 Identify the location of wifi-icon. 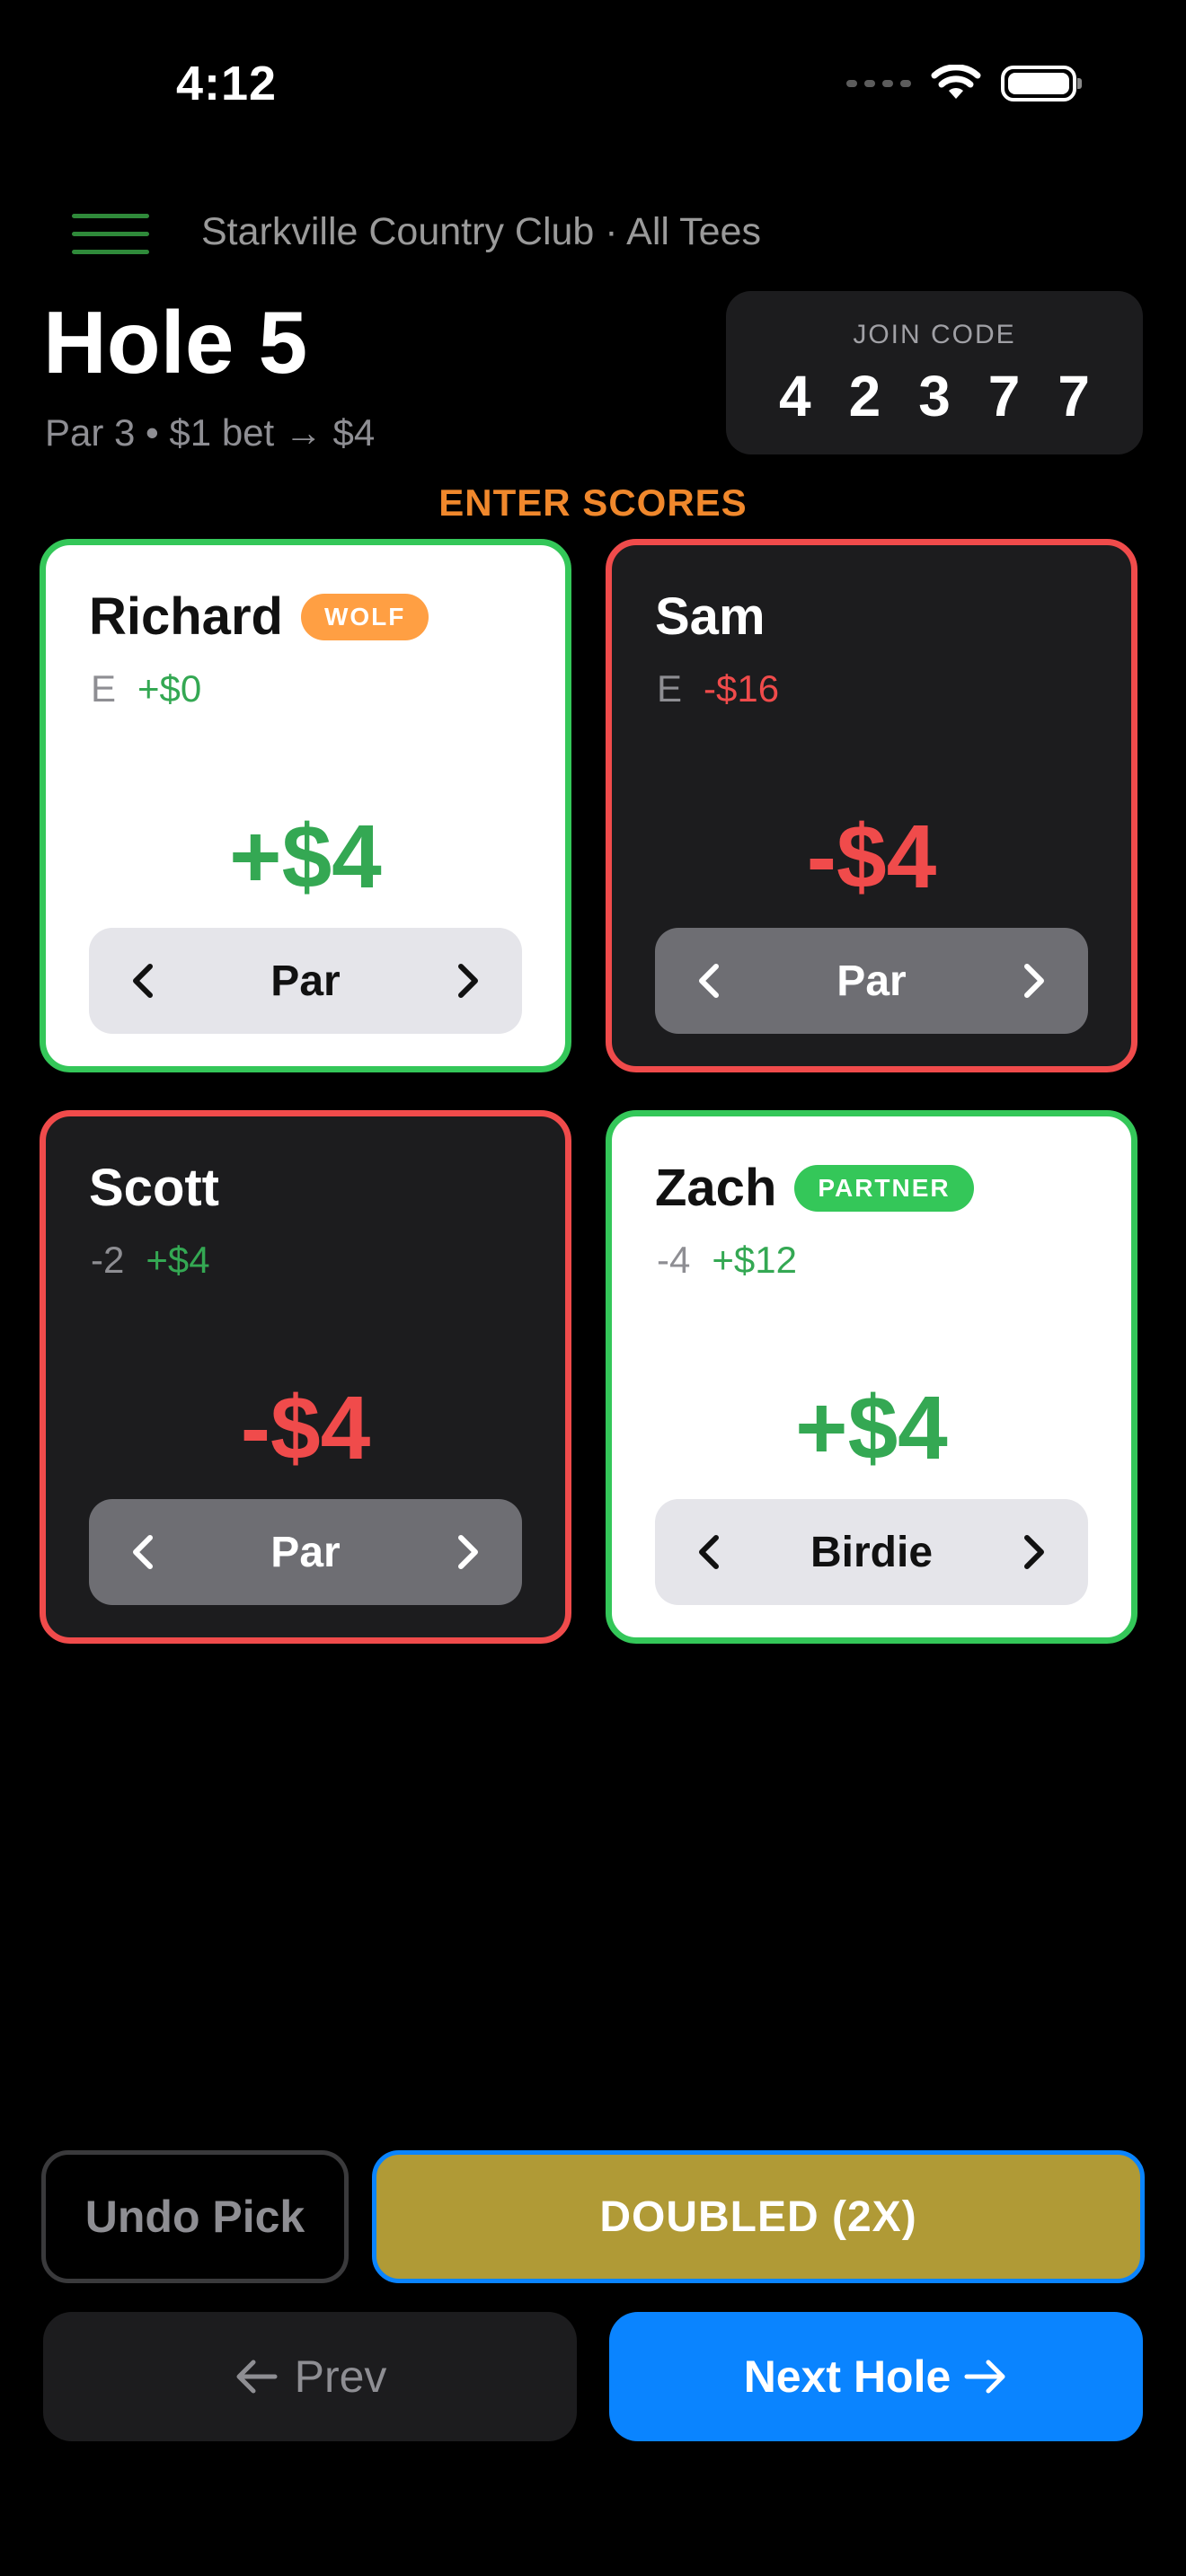
(956, 82).